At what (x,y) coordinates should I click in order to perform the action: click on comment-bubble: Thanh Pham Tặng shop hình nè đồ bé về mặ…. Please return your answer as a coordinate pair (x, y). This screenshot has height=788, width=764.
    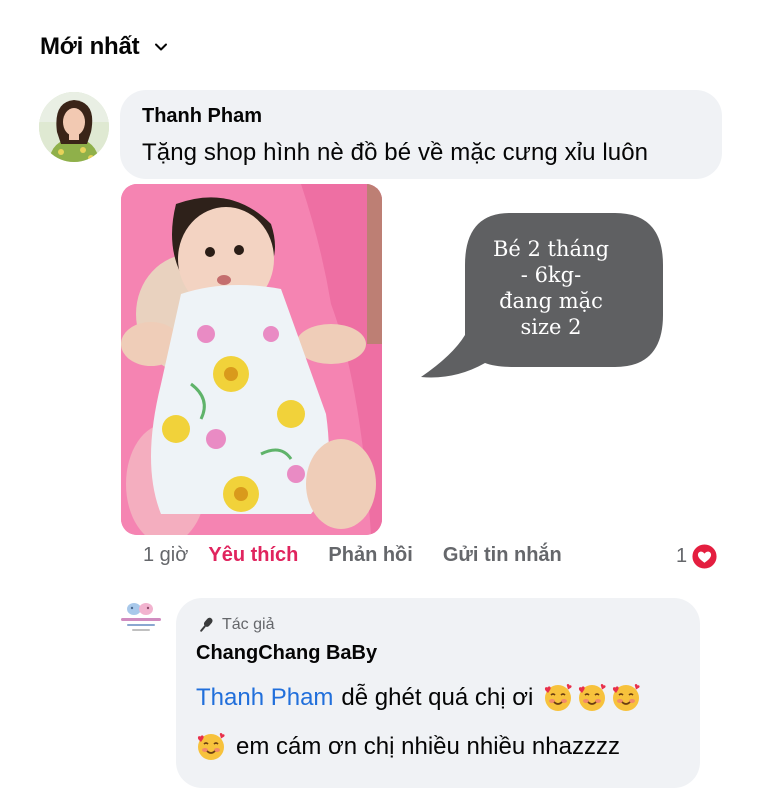
    Looking at the image, I should click on (421, 134).